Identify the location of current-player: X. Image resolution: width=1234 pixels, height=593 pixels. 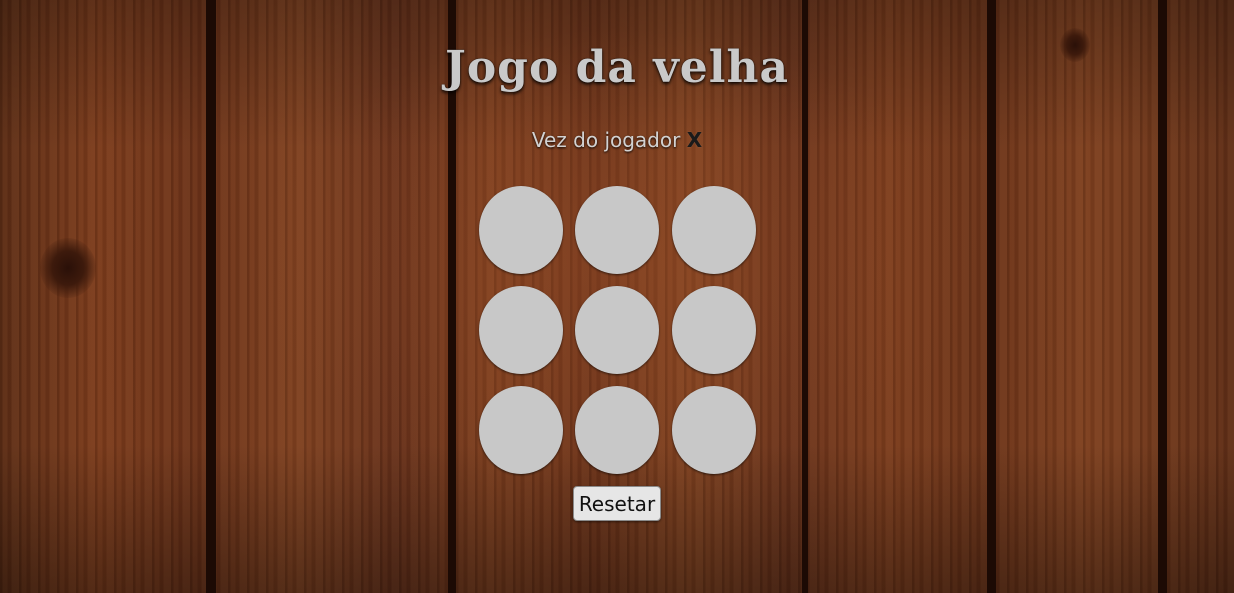
(694, 140).